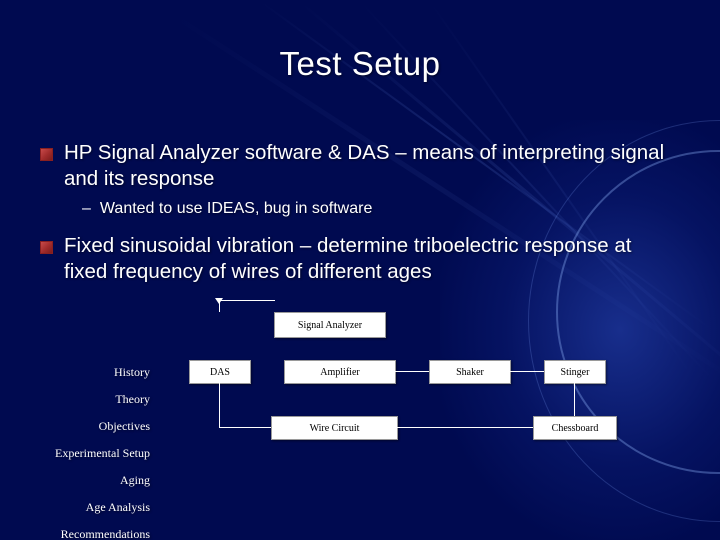  Describe the element at coordinates (80, 480) in the screenshot. I see `nav-item-aging: Aging` at that location.